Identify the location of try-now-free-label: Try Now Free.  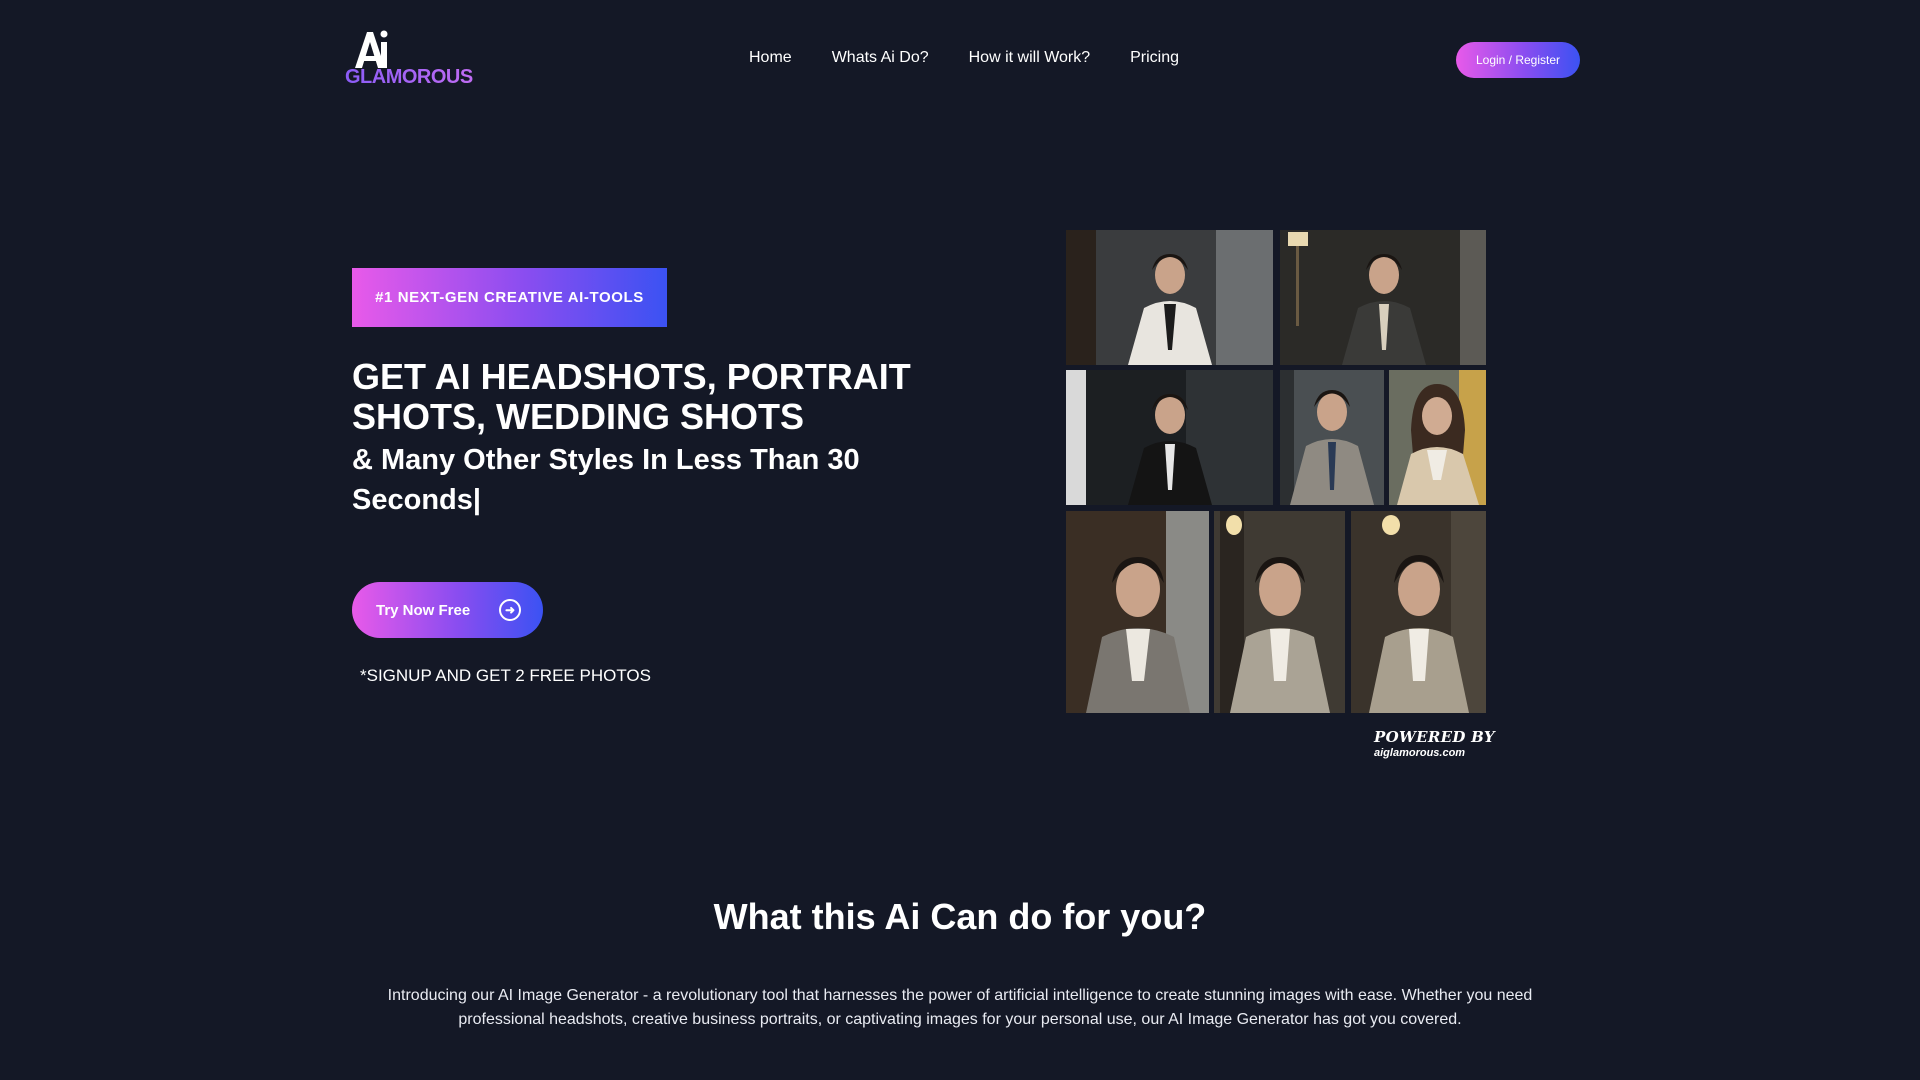
(423, 610).